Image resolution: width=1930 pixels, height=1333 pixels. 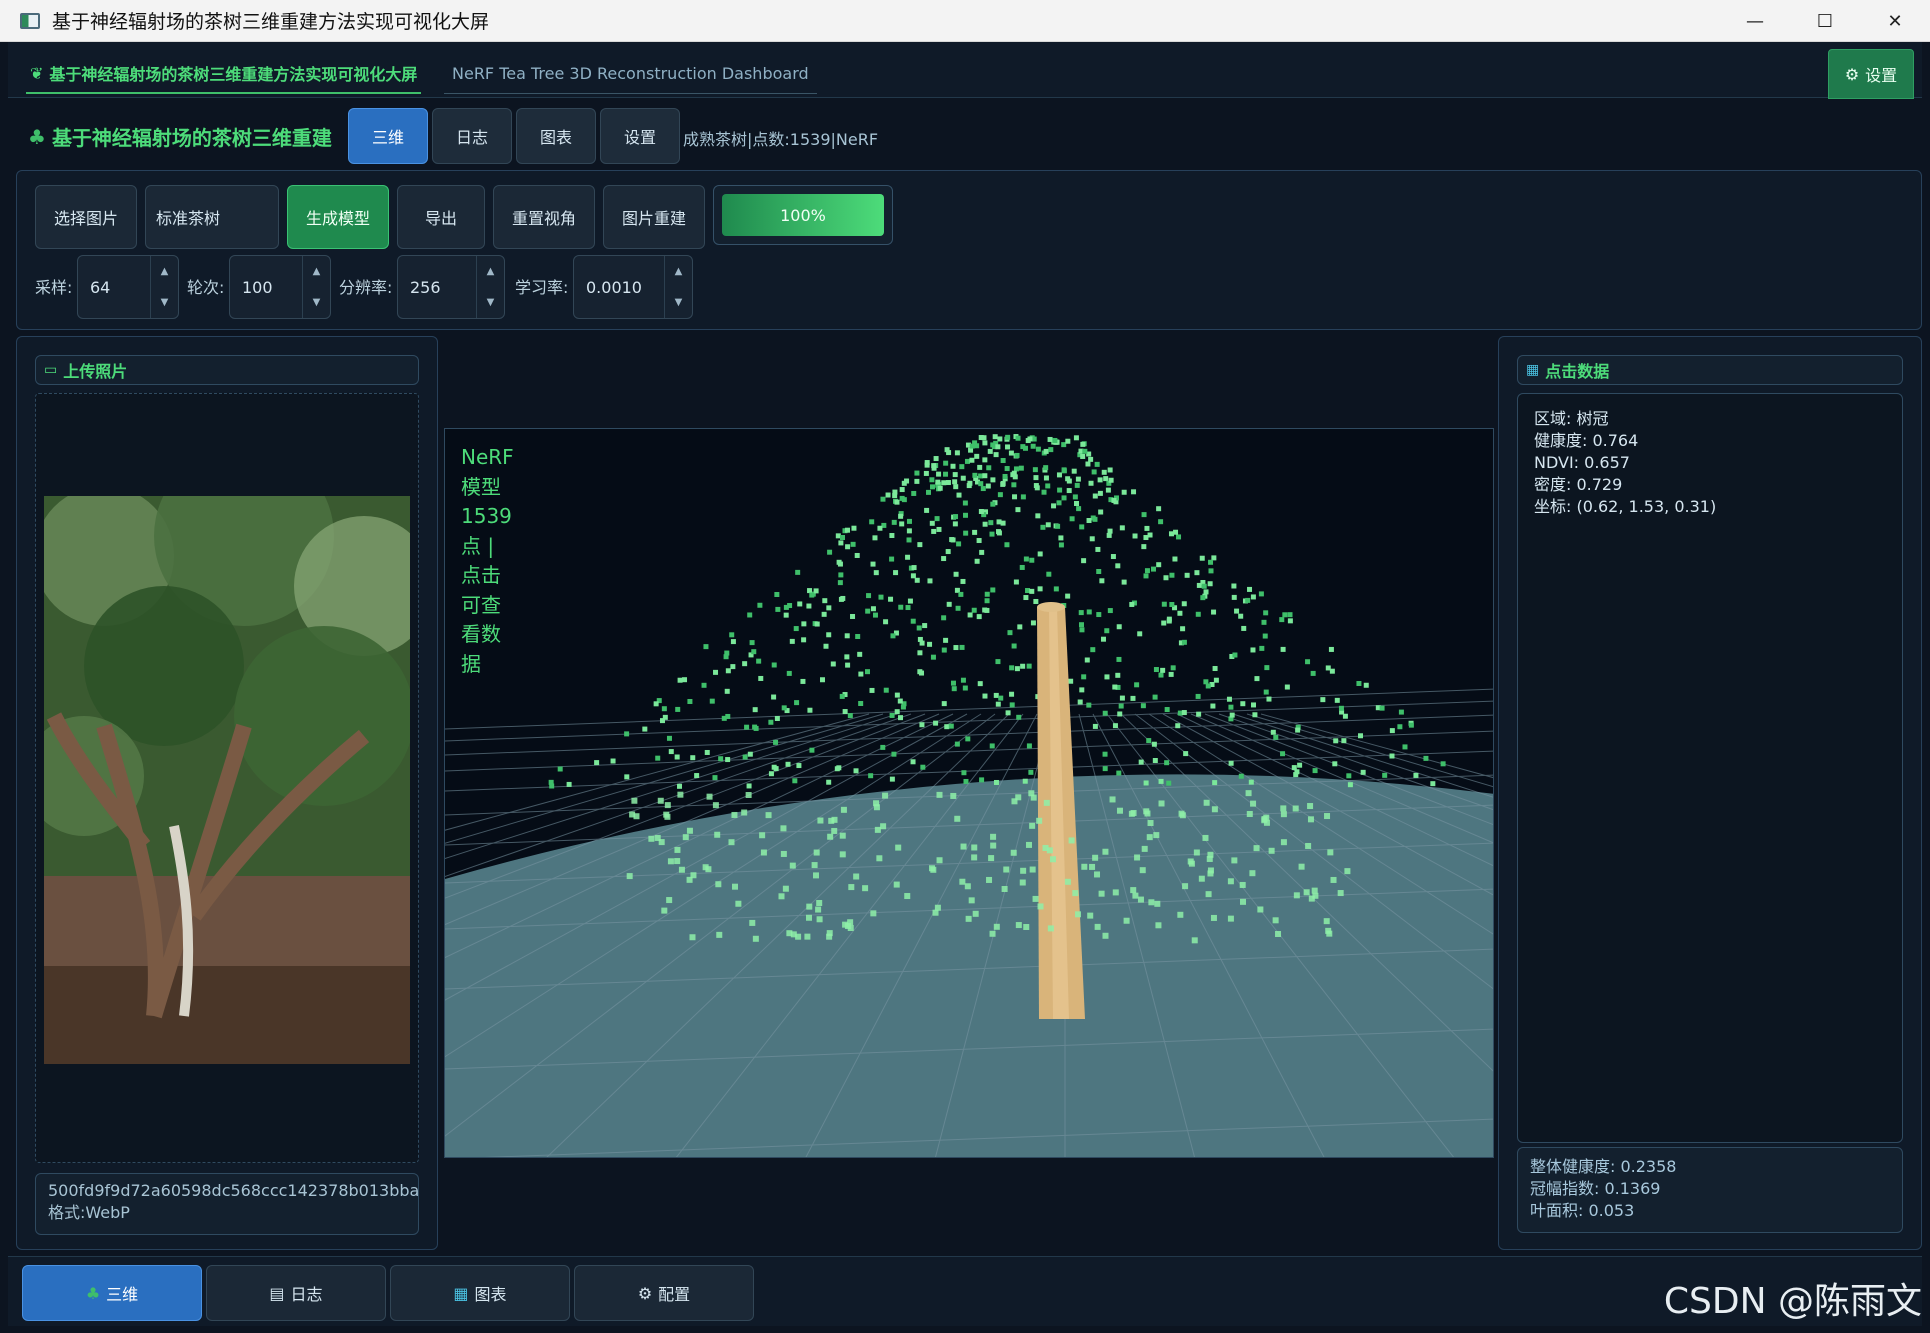 I want to click on maximize-button: ☐, so click(x=1825, y=21).